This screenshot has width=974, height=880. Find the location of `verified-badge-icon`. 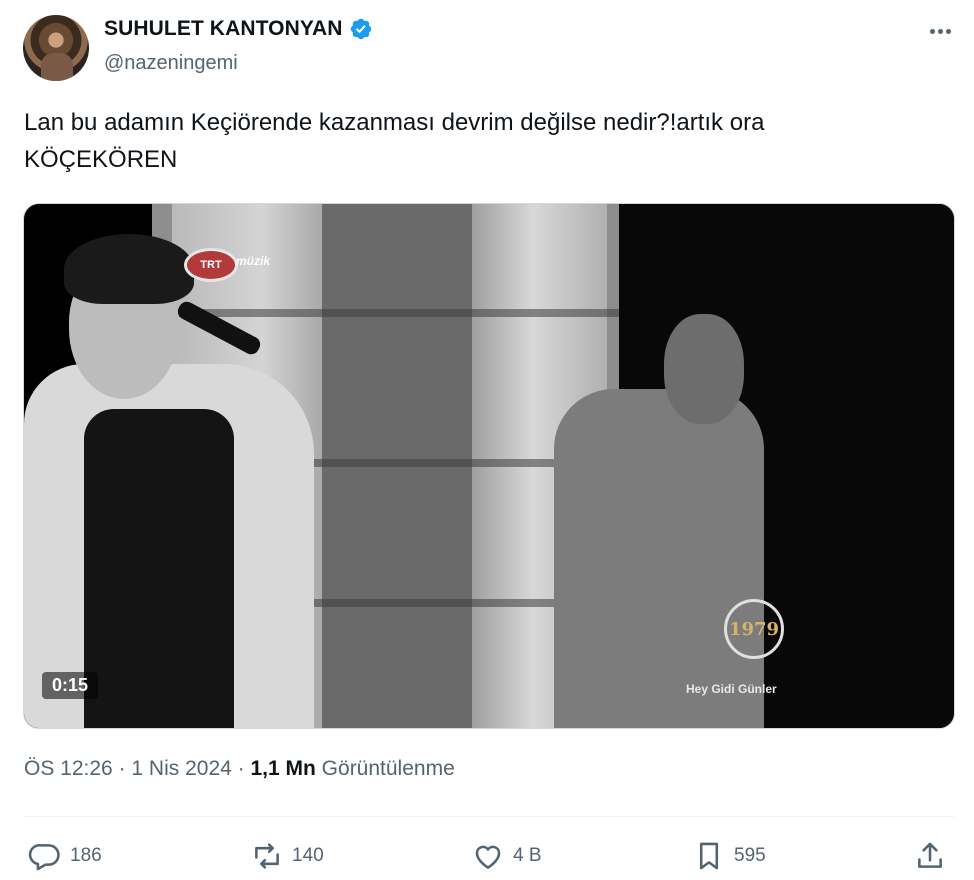

verified-badge-icon is located at coordinates (360, 29).